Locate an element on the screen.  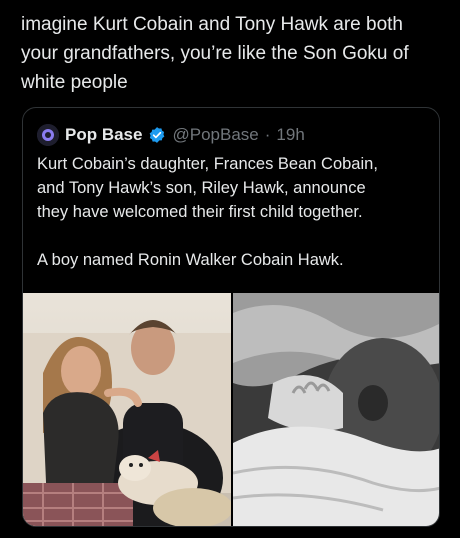
pop-base-avatar is located at coordinates (48, 135).